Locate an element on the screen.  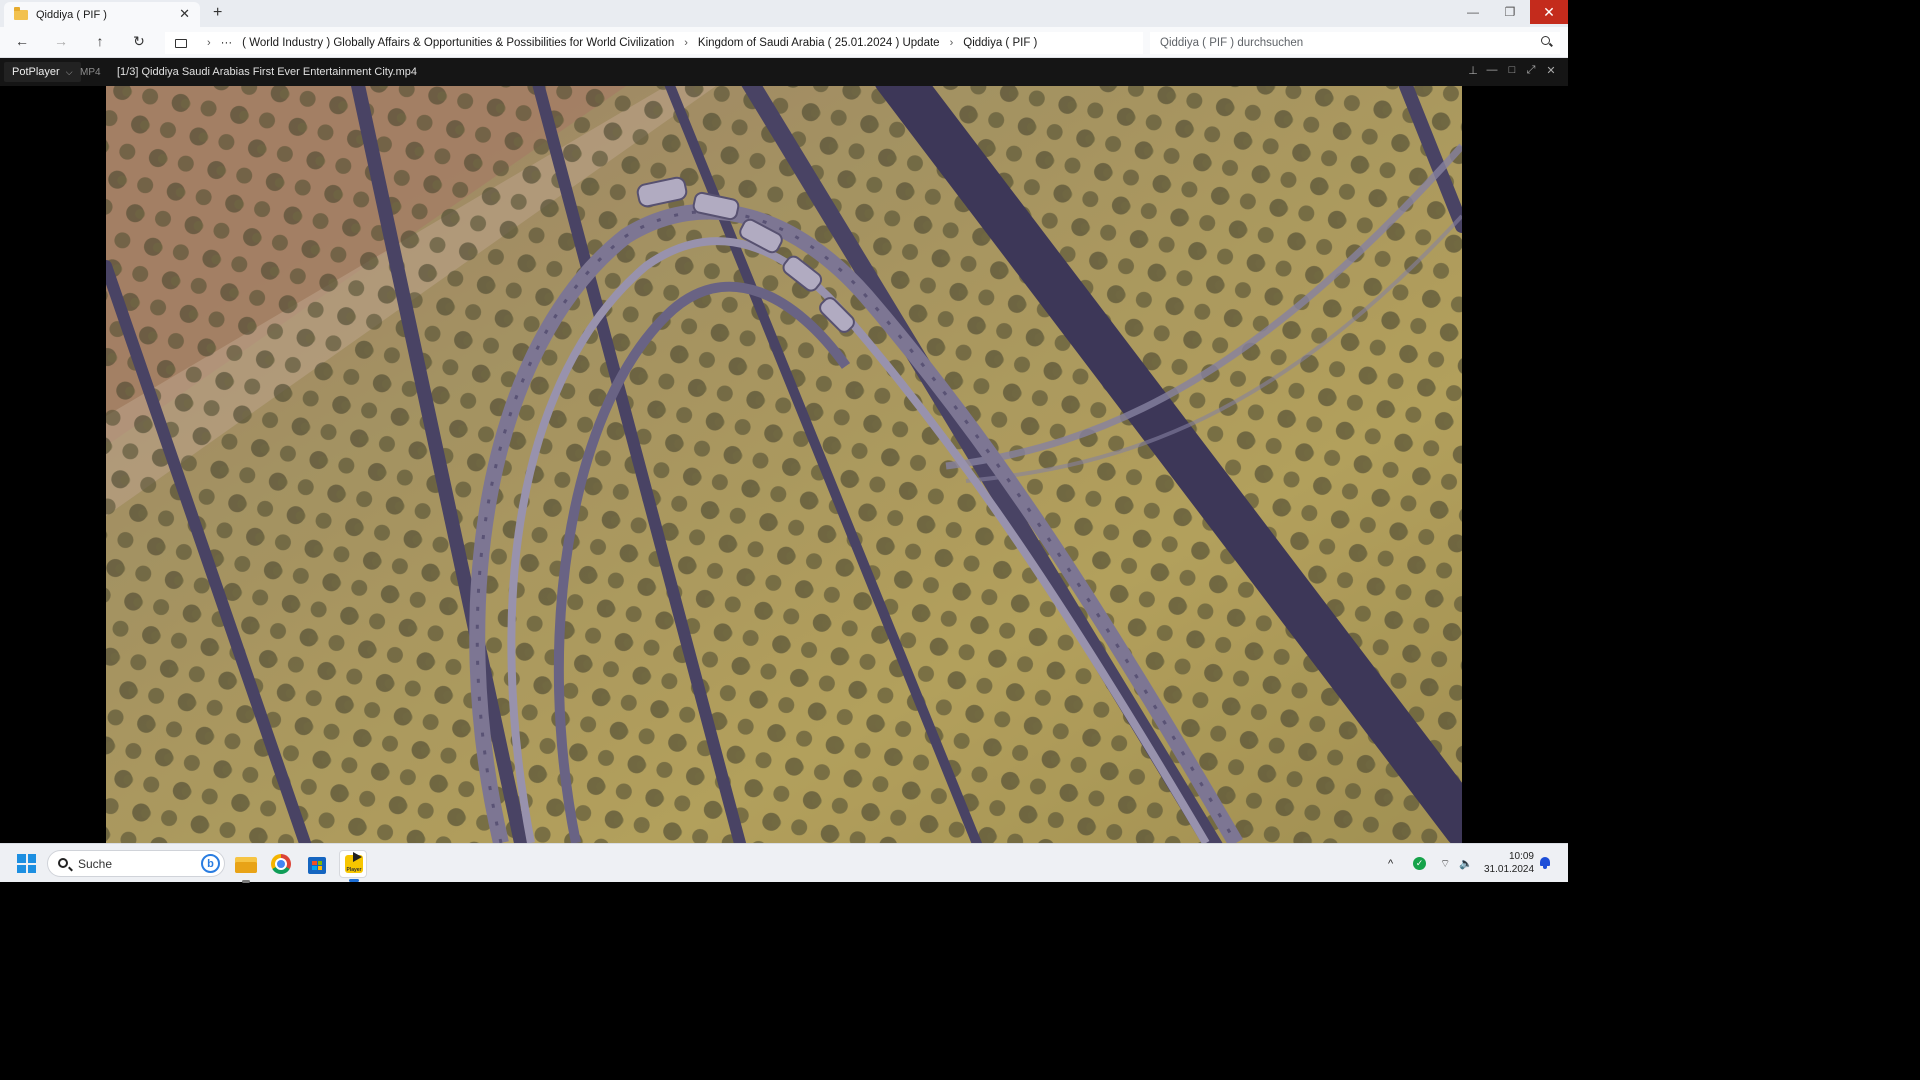
breadcrumb-item-qiddiya: Qiddiya ( PIF ) is located at coordinates (1000, 43).